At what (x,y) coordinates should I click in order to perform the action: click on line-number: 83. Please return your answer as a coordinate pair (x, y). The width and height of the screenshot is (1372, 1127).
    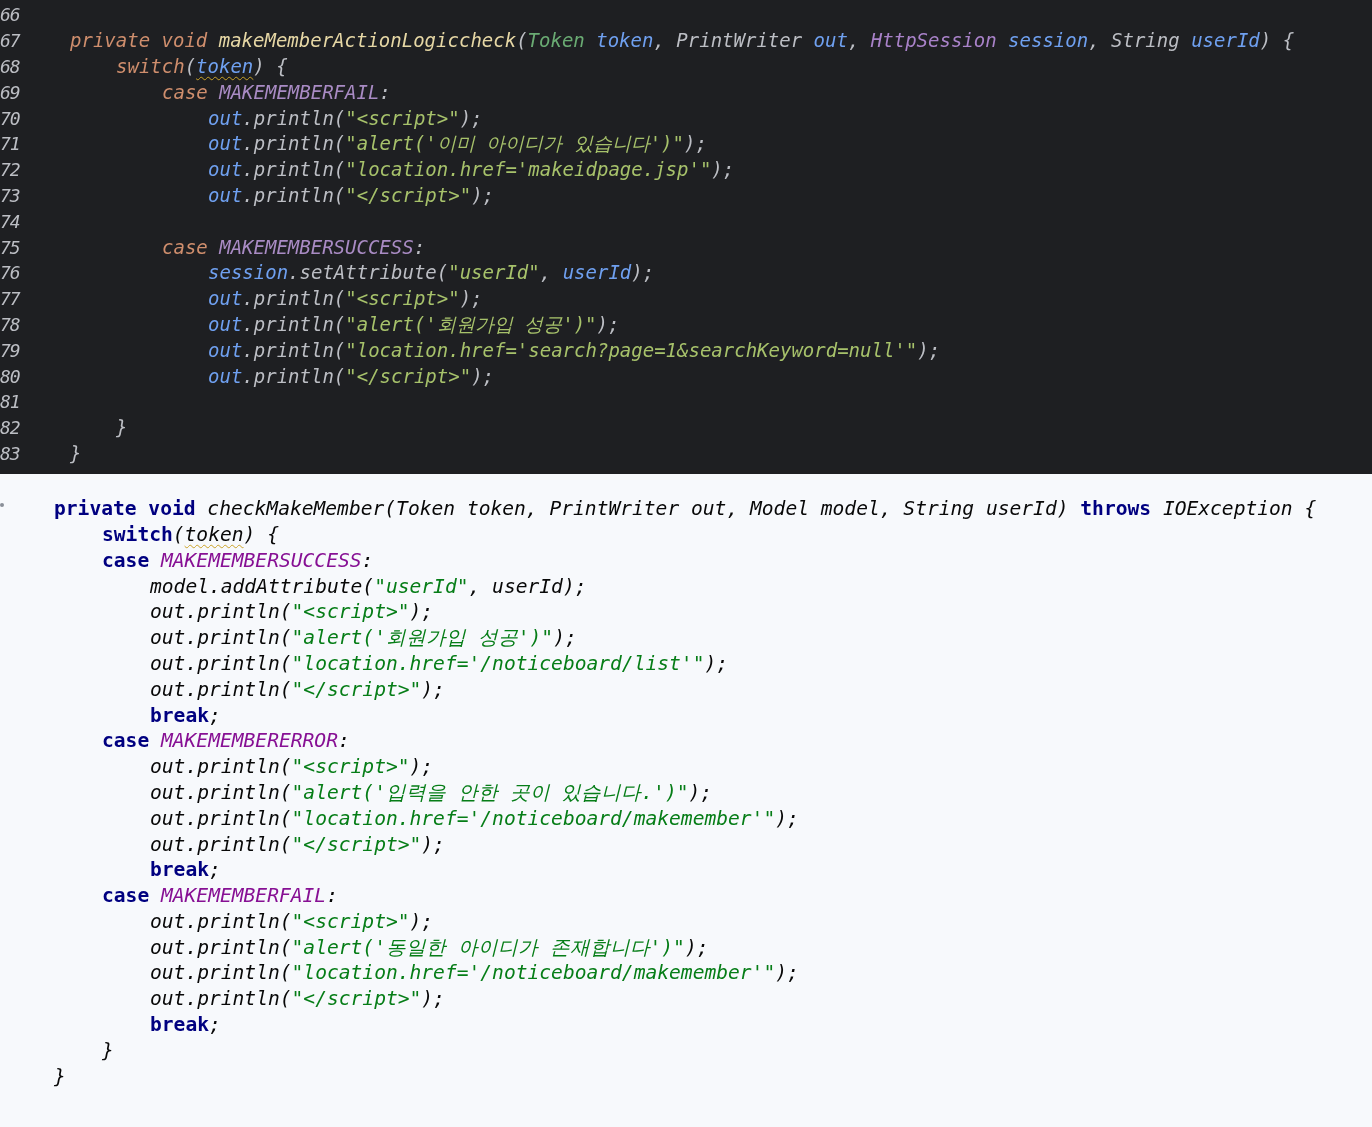
    Looking at the image, I should click on (10, 453).